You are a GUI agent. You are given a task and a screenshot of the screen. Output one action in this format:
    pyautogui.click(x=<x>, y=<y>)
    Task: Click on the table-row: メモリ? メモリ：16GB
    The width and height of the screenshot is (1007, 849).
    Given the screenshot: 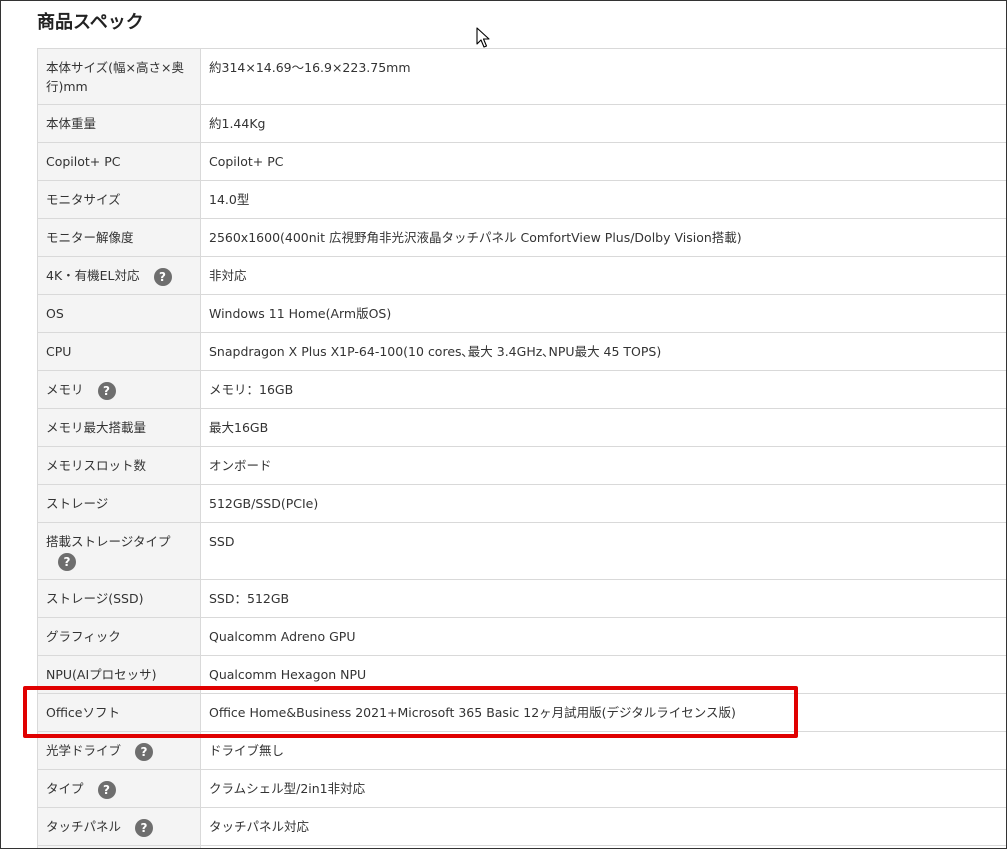 What is the action you would take?
    pyautogui.click(x=521, y=389)
    